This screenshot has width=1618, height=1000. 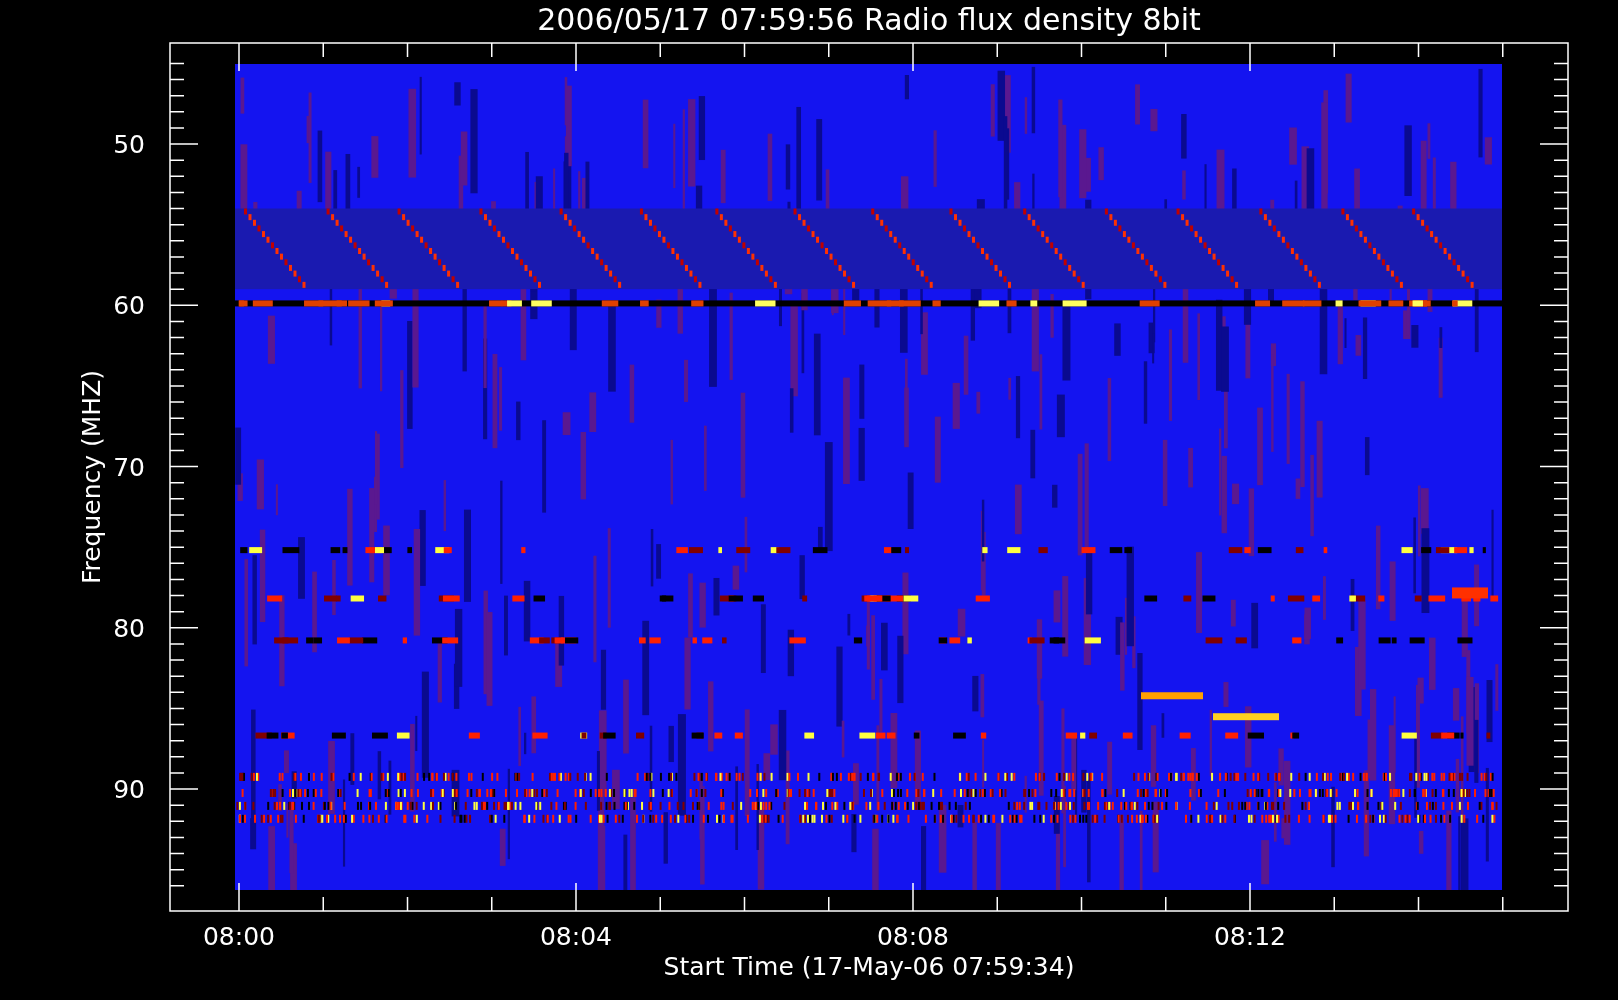 What do you see at coordinates (129, 144) in the screenshot?
I see `tick-label: 50` at bounding box center [129, 144].